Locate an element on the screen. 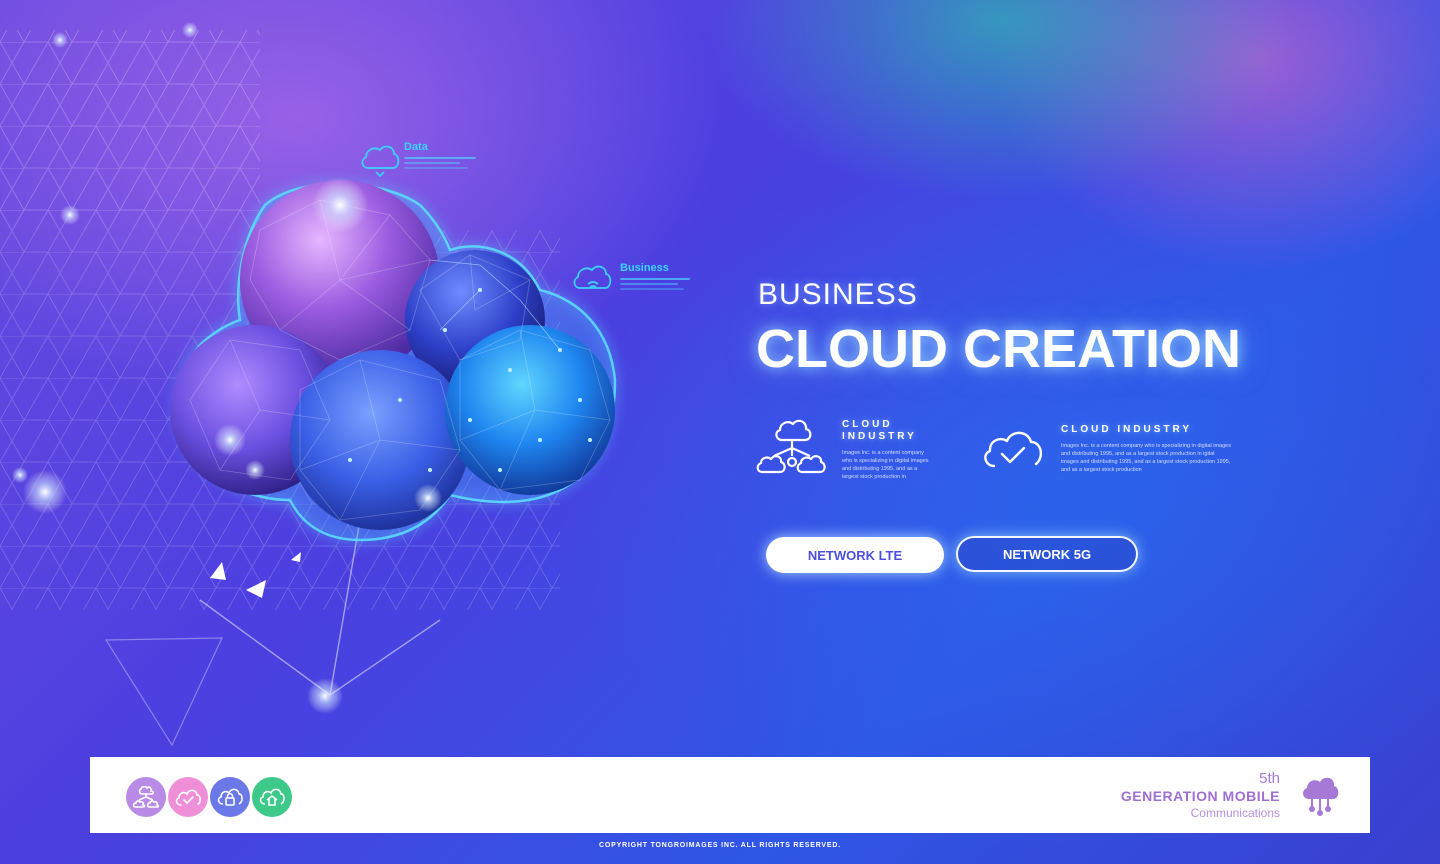  network-lte-button: NETWORK LTE is located at coordinates (855, 555).